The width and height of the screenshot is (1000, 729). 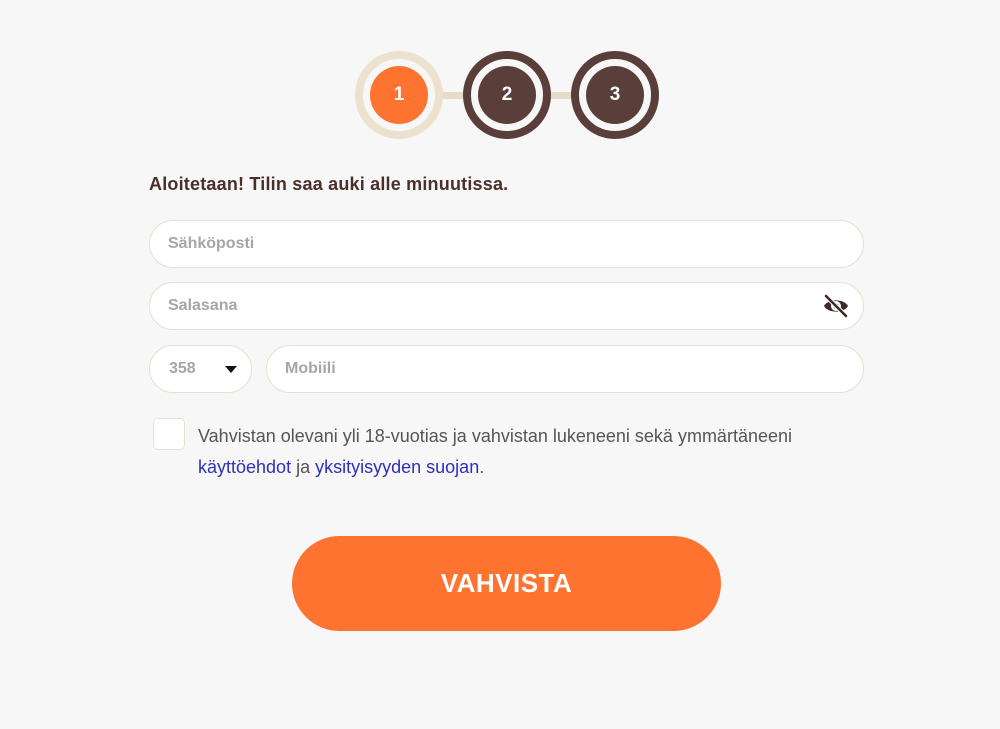 What do you see at coordinates (200, 369) in the screenshot?
I see `country-code-select: 358` at bounding box center [200, 369].